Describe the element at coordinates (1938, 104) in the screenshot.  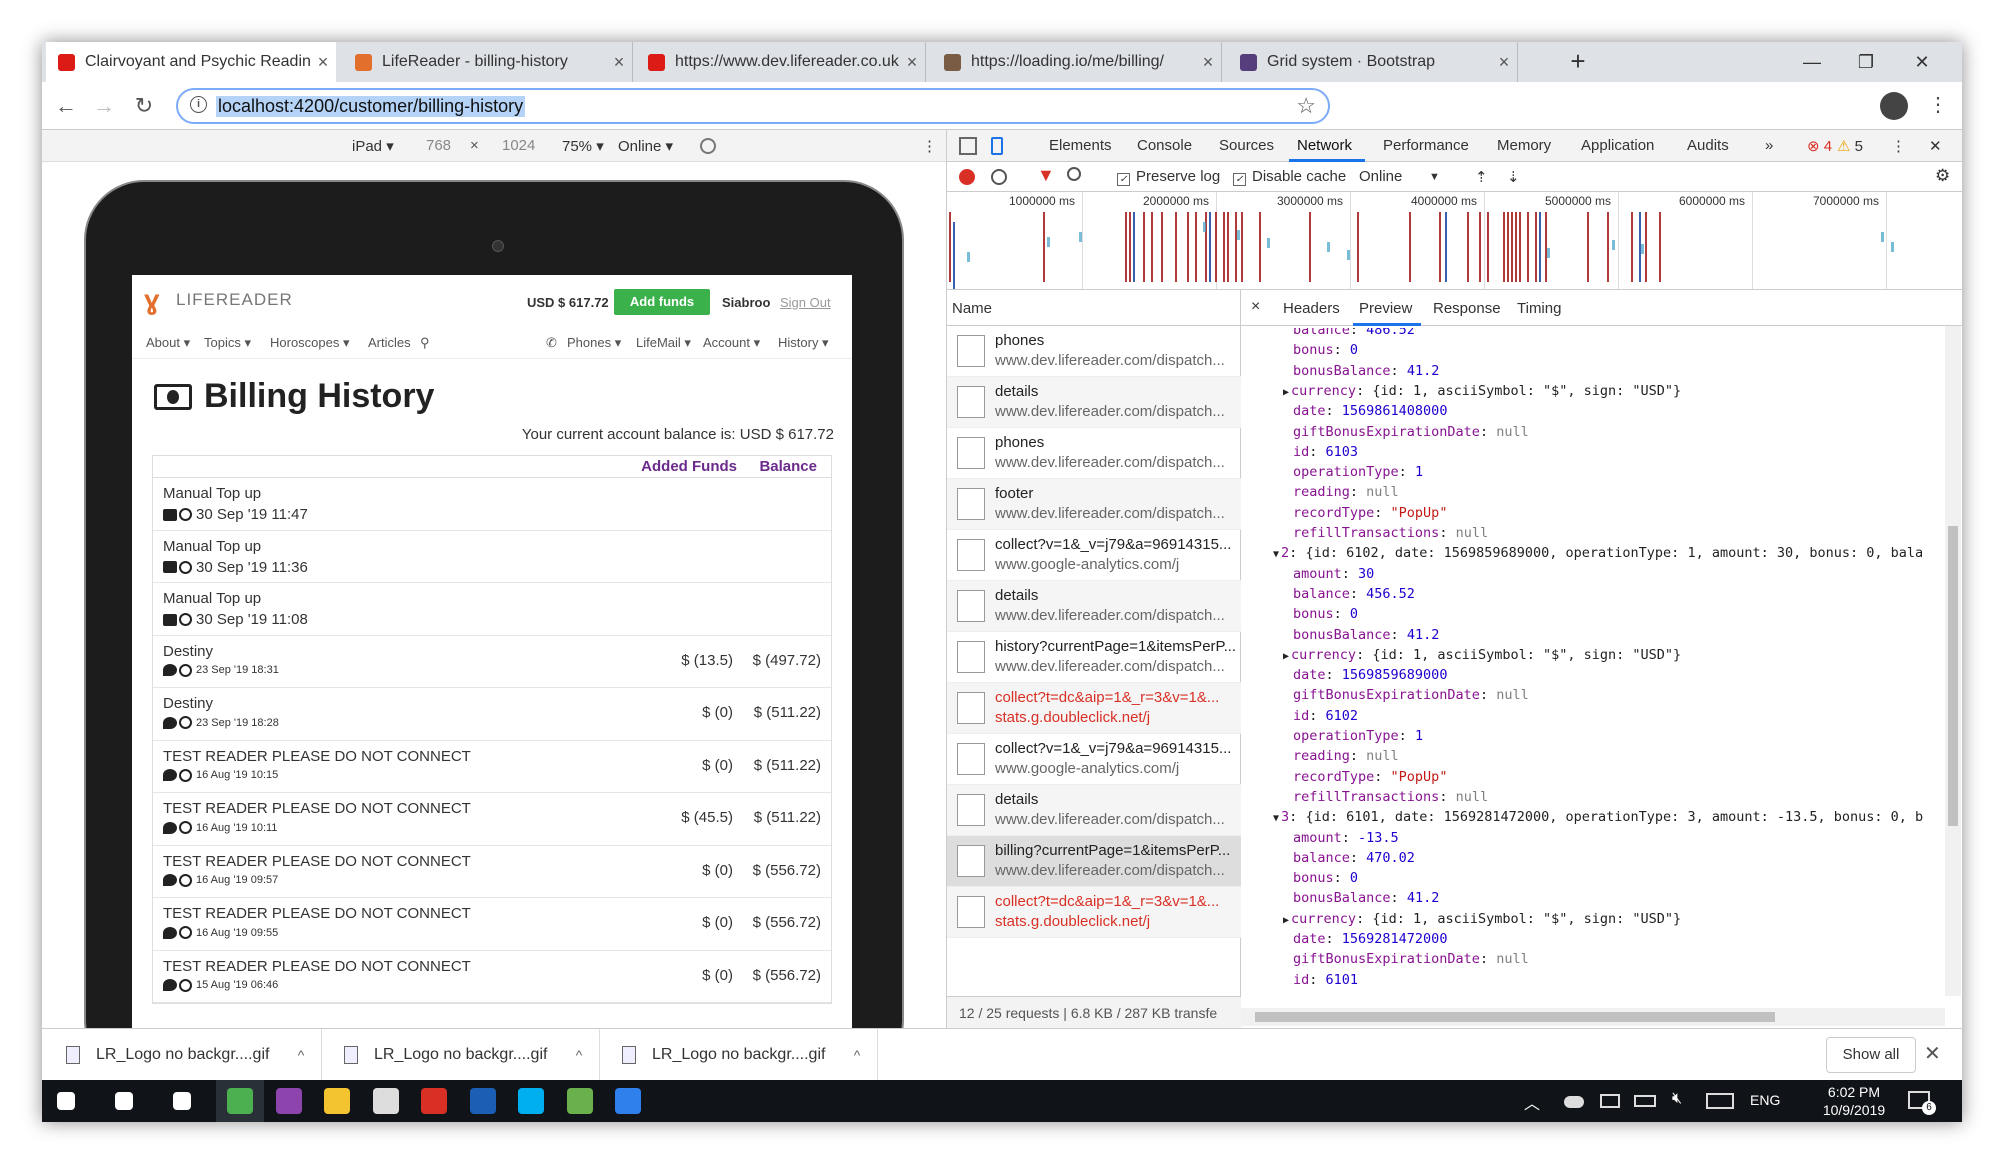
I see `browser-menu-icon: ⋮` at that location.